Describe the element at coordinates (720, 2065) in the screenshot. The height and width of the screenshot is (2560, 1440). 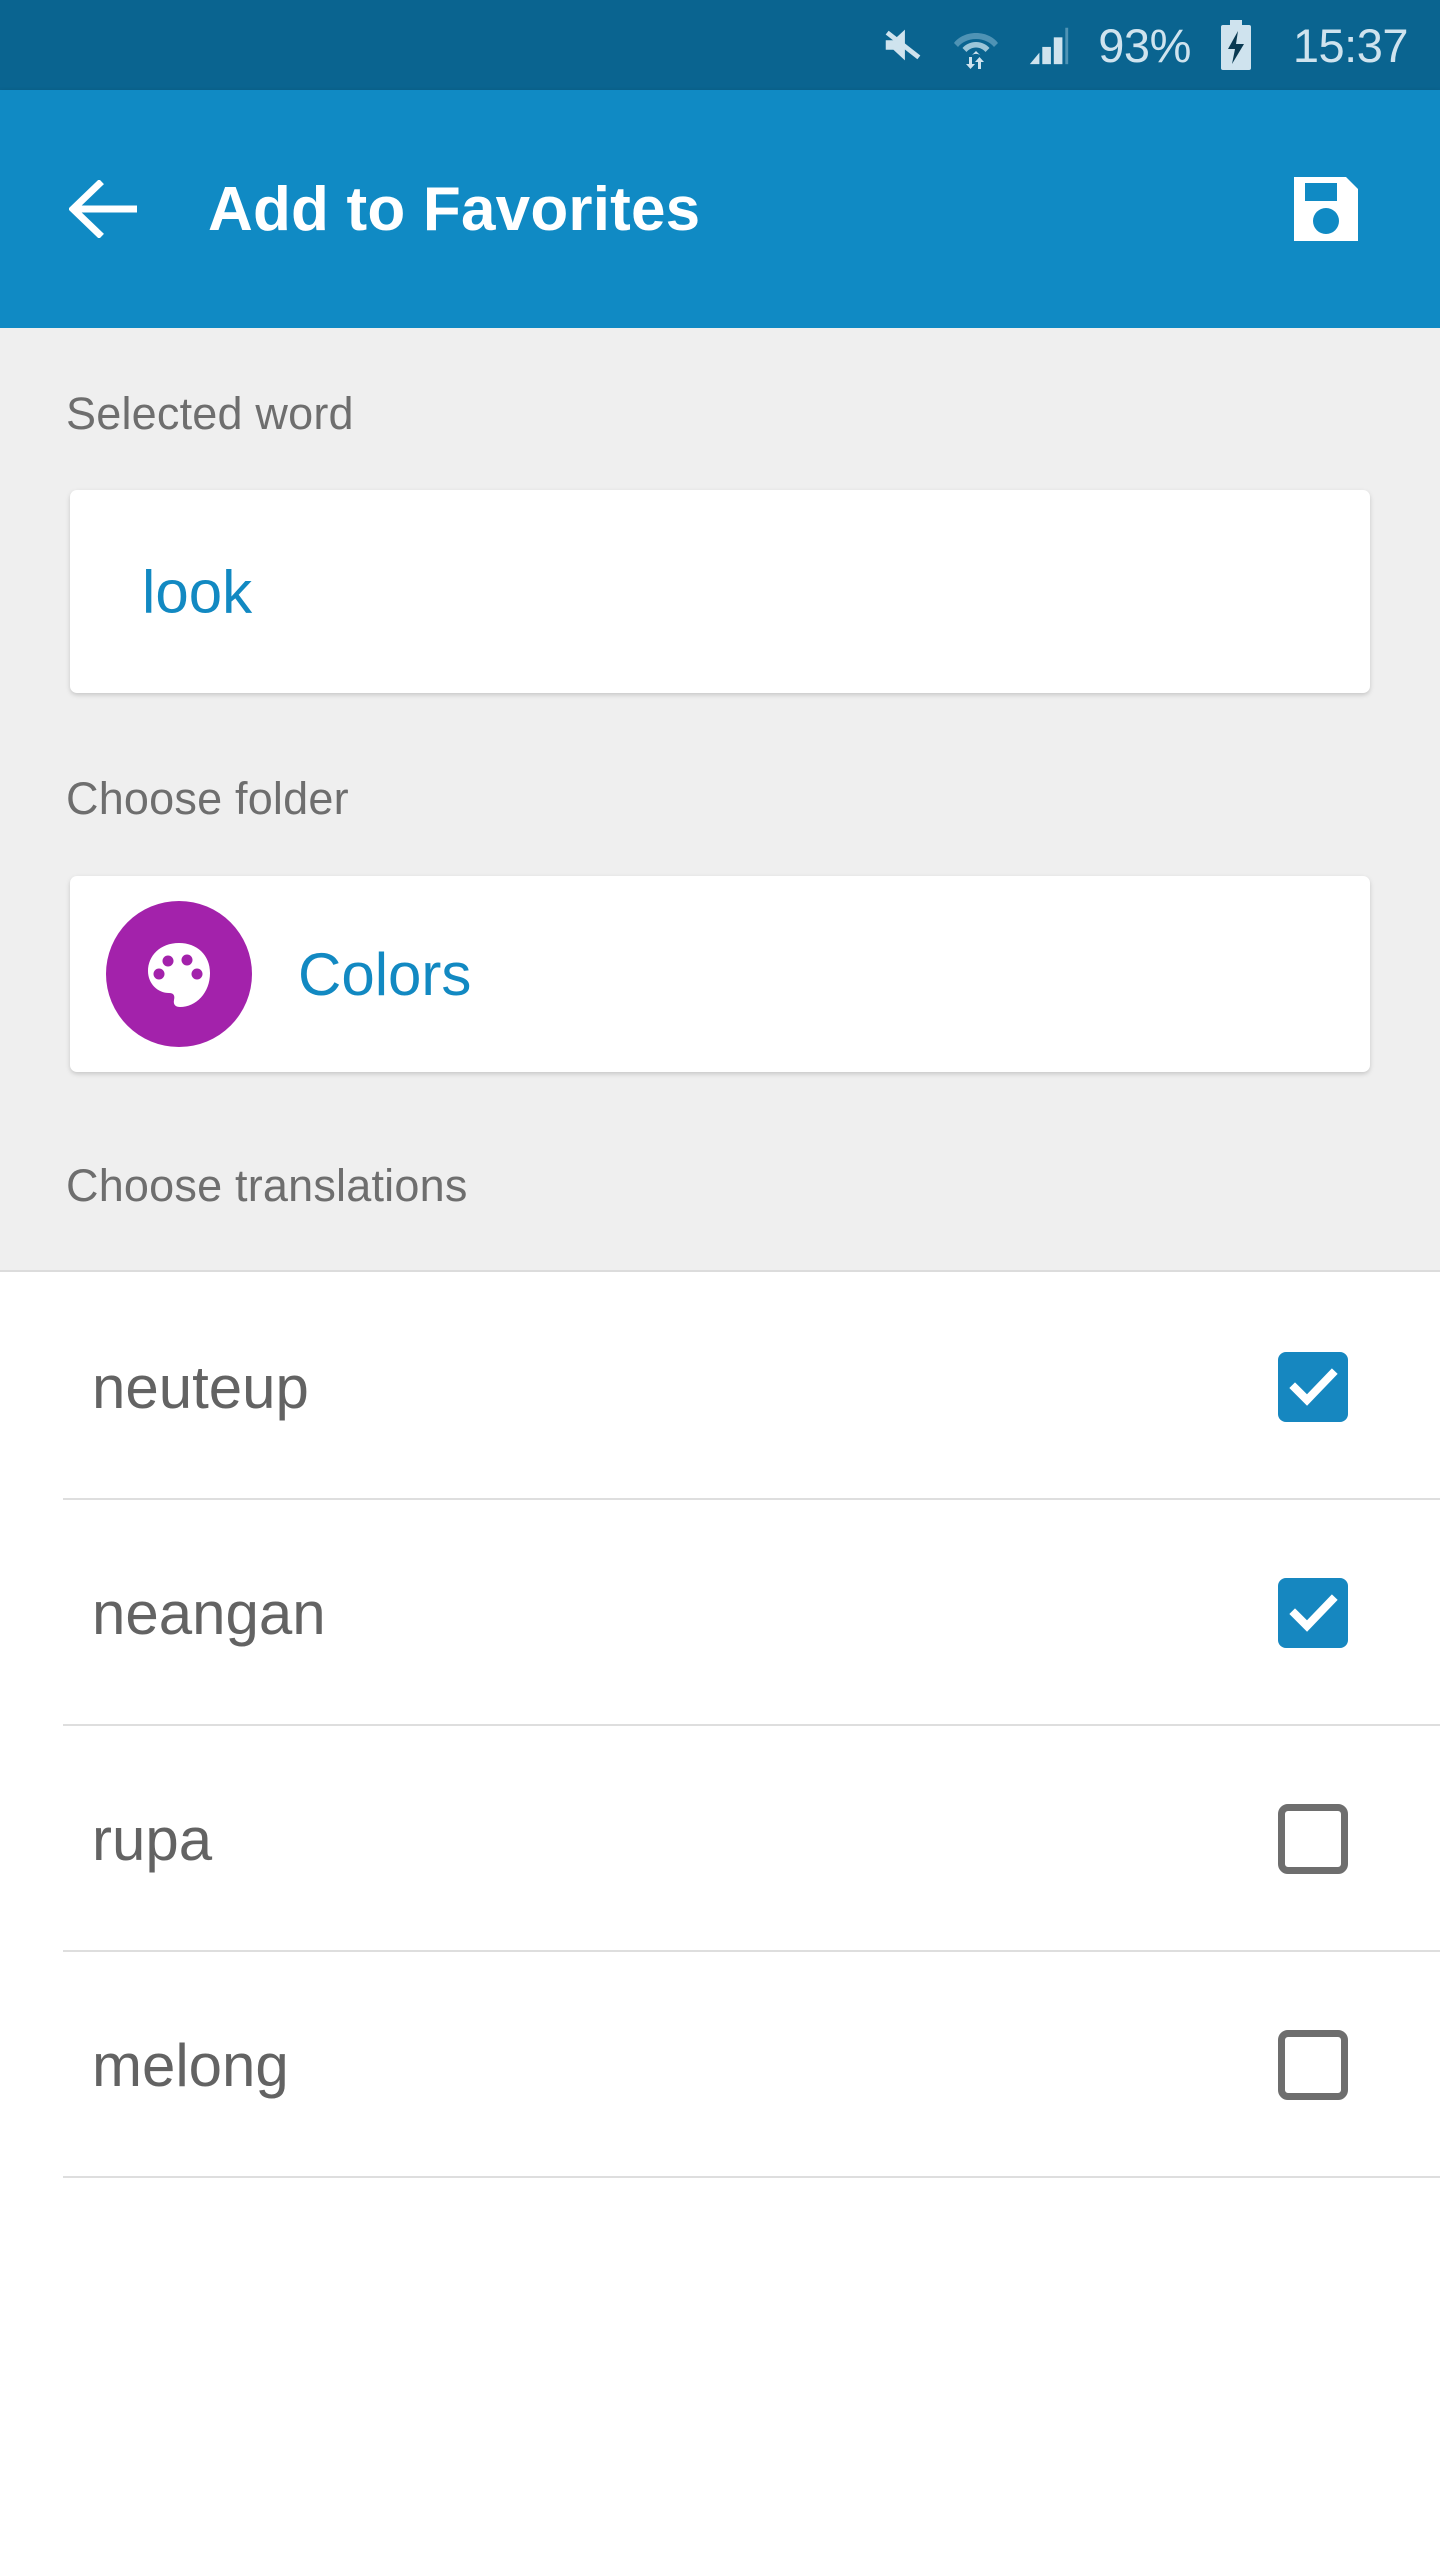
I see `list-item: melong` at that location.